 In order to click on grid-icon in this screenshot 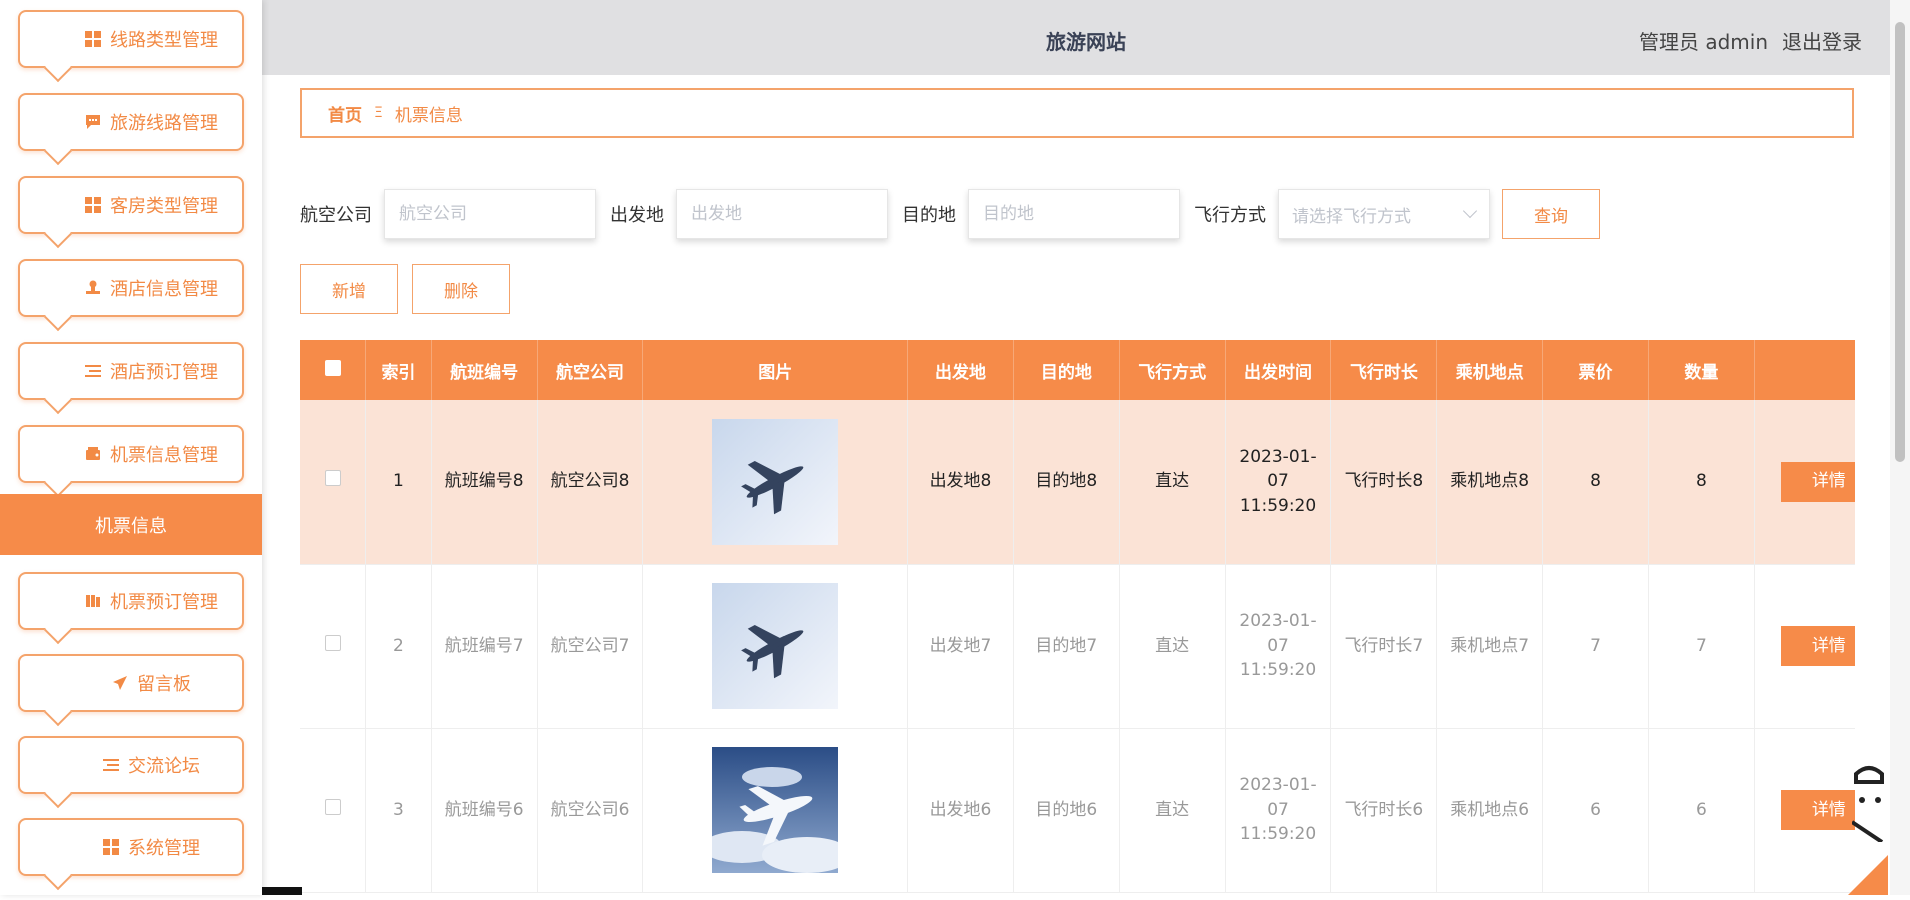, I will do `click(93, 205)`.